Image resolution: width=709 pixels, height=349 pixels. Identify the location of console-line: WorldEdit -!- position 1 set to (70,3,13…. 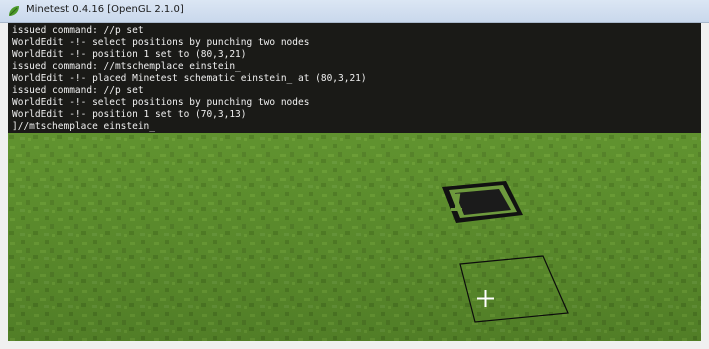
(129, 114).